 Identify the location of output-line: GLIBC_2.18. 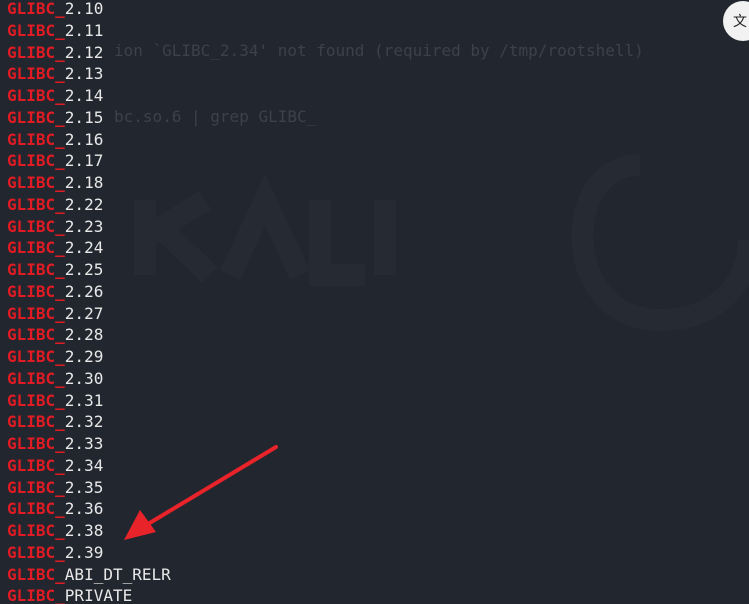
(89, 183).